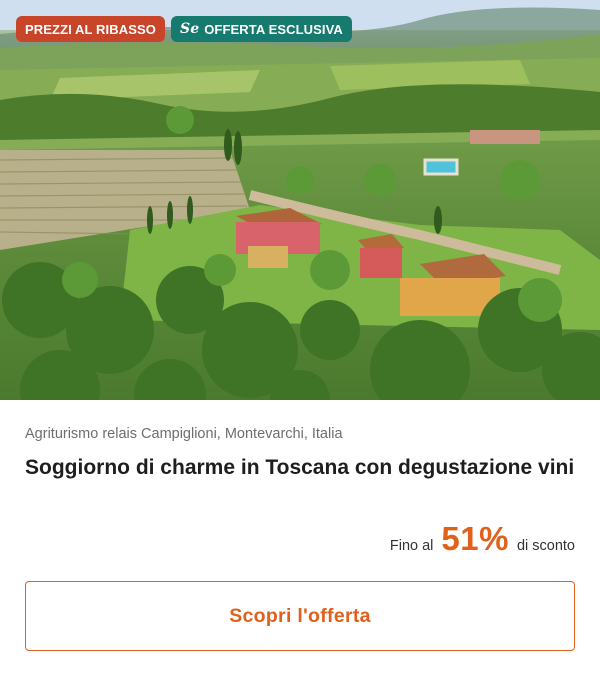 This screenshot has width=600, height=676. I want to click on badge-group: PREZZI AL RIBASSO Se OFFERTA ESCLUSIVA, so click(184, 29).